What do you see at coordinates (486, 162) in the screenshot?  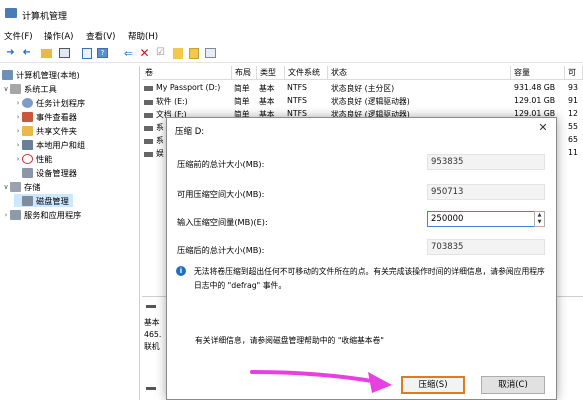 I see `total-before-value: 953835` at bounding box center [486, 162].